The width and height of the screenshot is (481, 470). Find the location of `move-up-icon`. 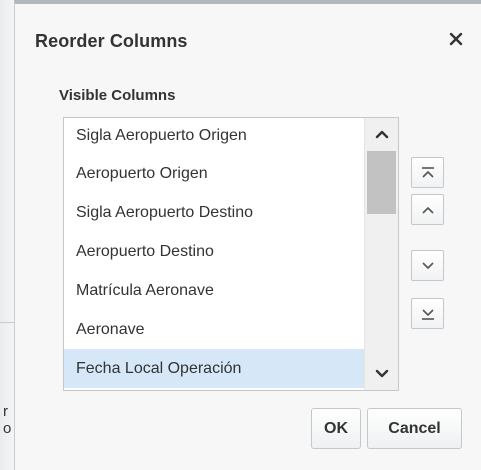

move-up-icon is located at coordinates (428, 210).